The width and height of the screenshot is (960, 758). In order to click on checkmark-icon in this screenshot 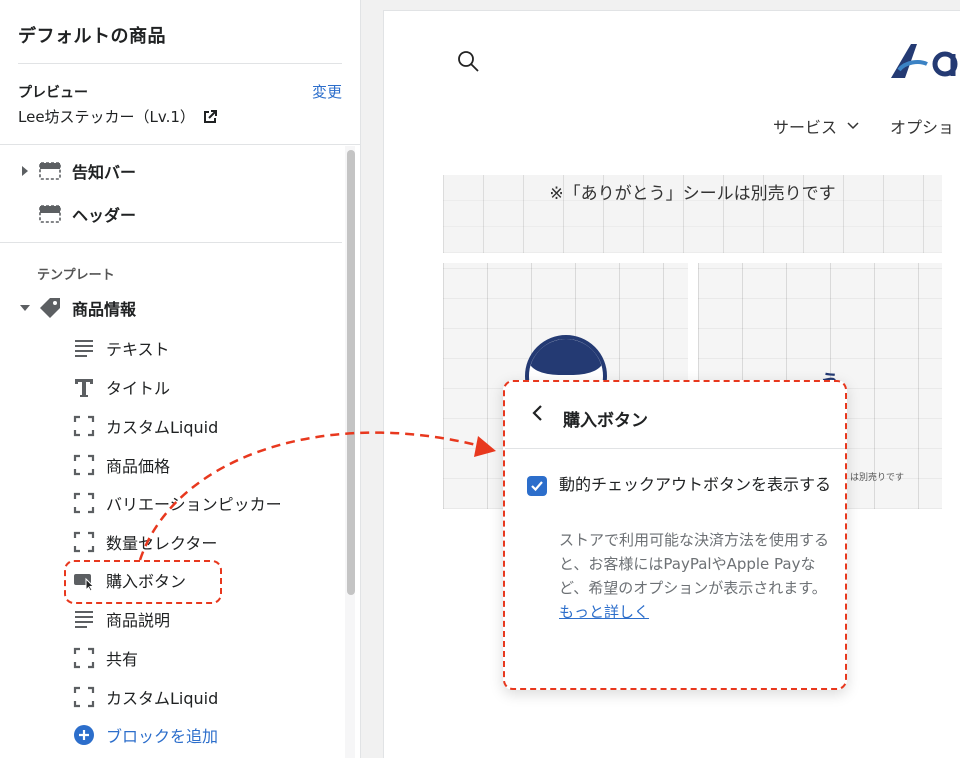, I will do `click(537, 486)`.